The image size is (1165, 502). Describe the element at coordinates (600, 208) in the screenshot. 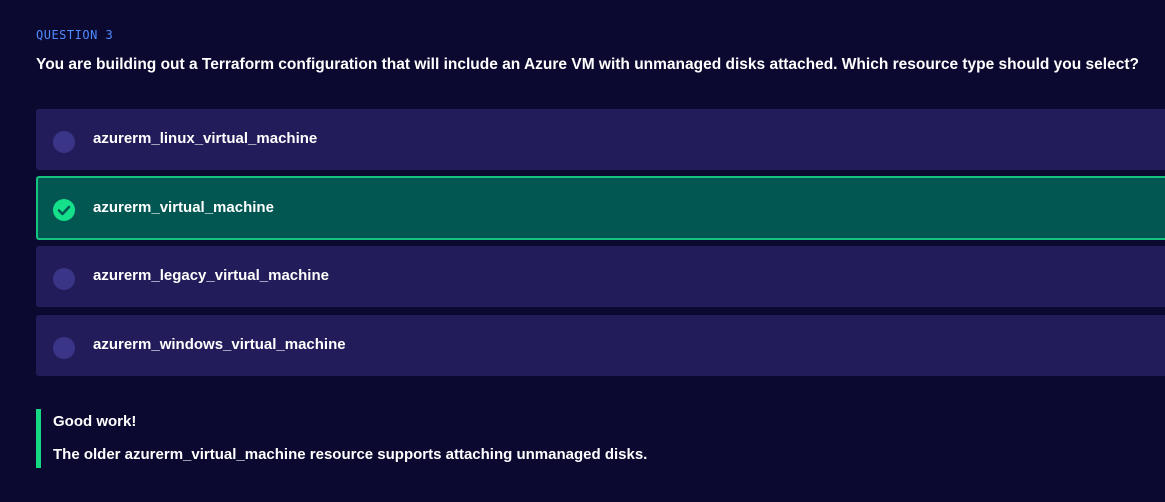

I see `answer-option-virtual-machine: azurerm_virtual_machine` at that location.